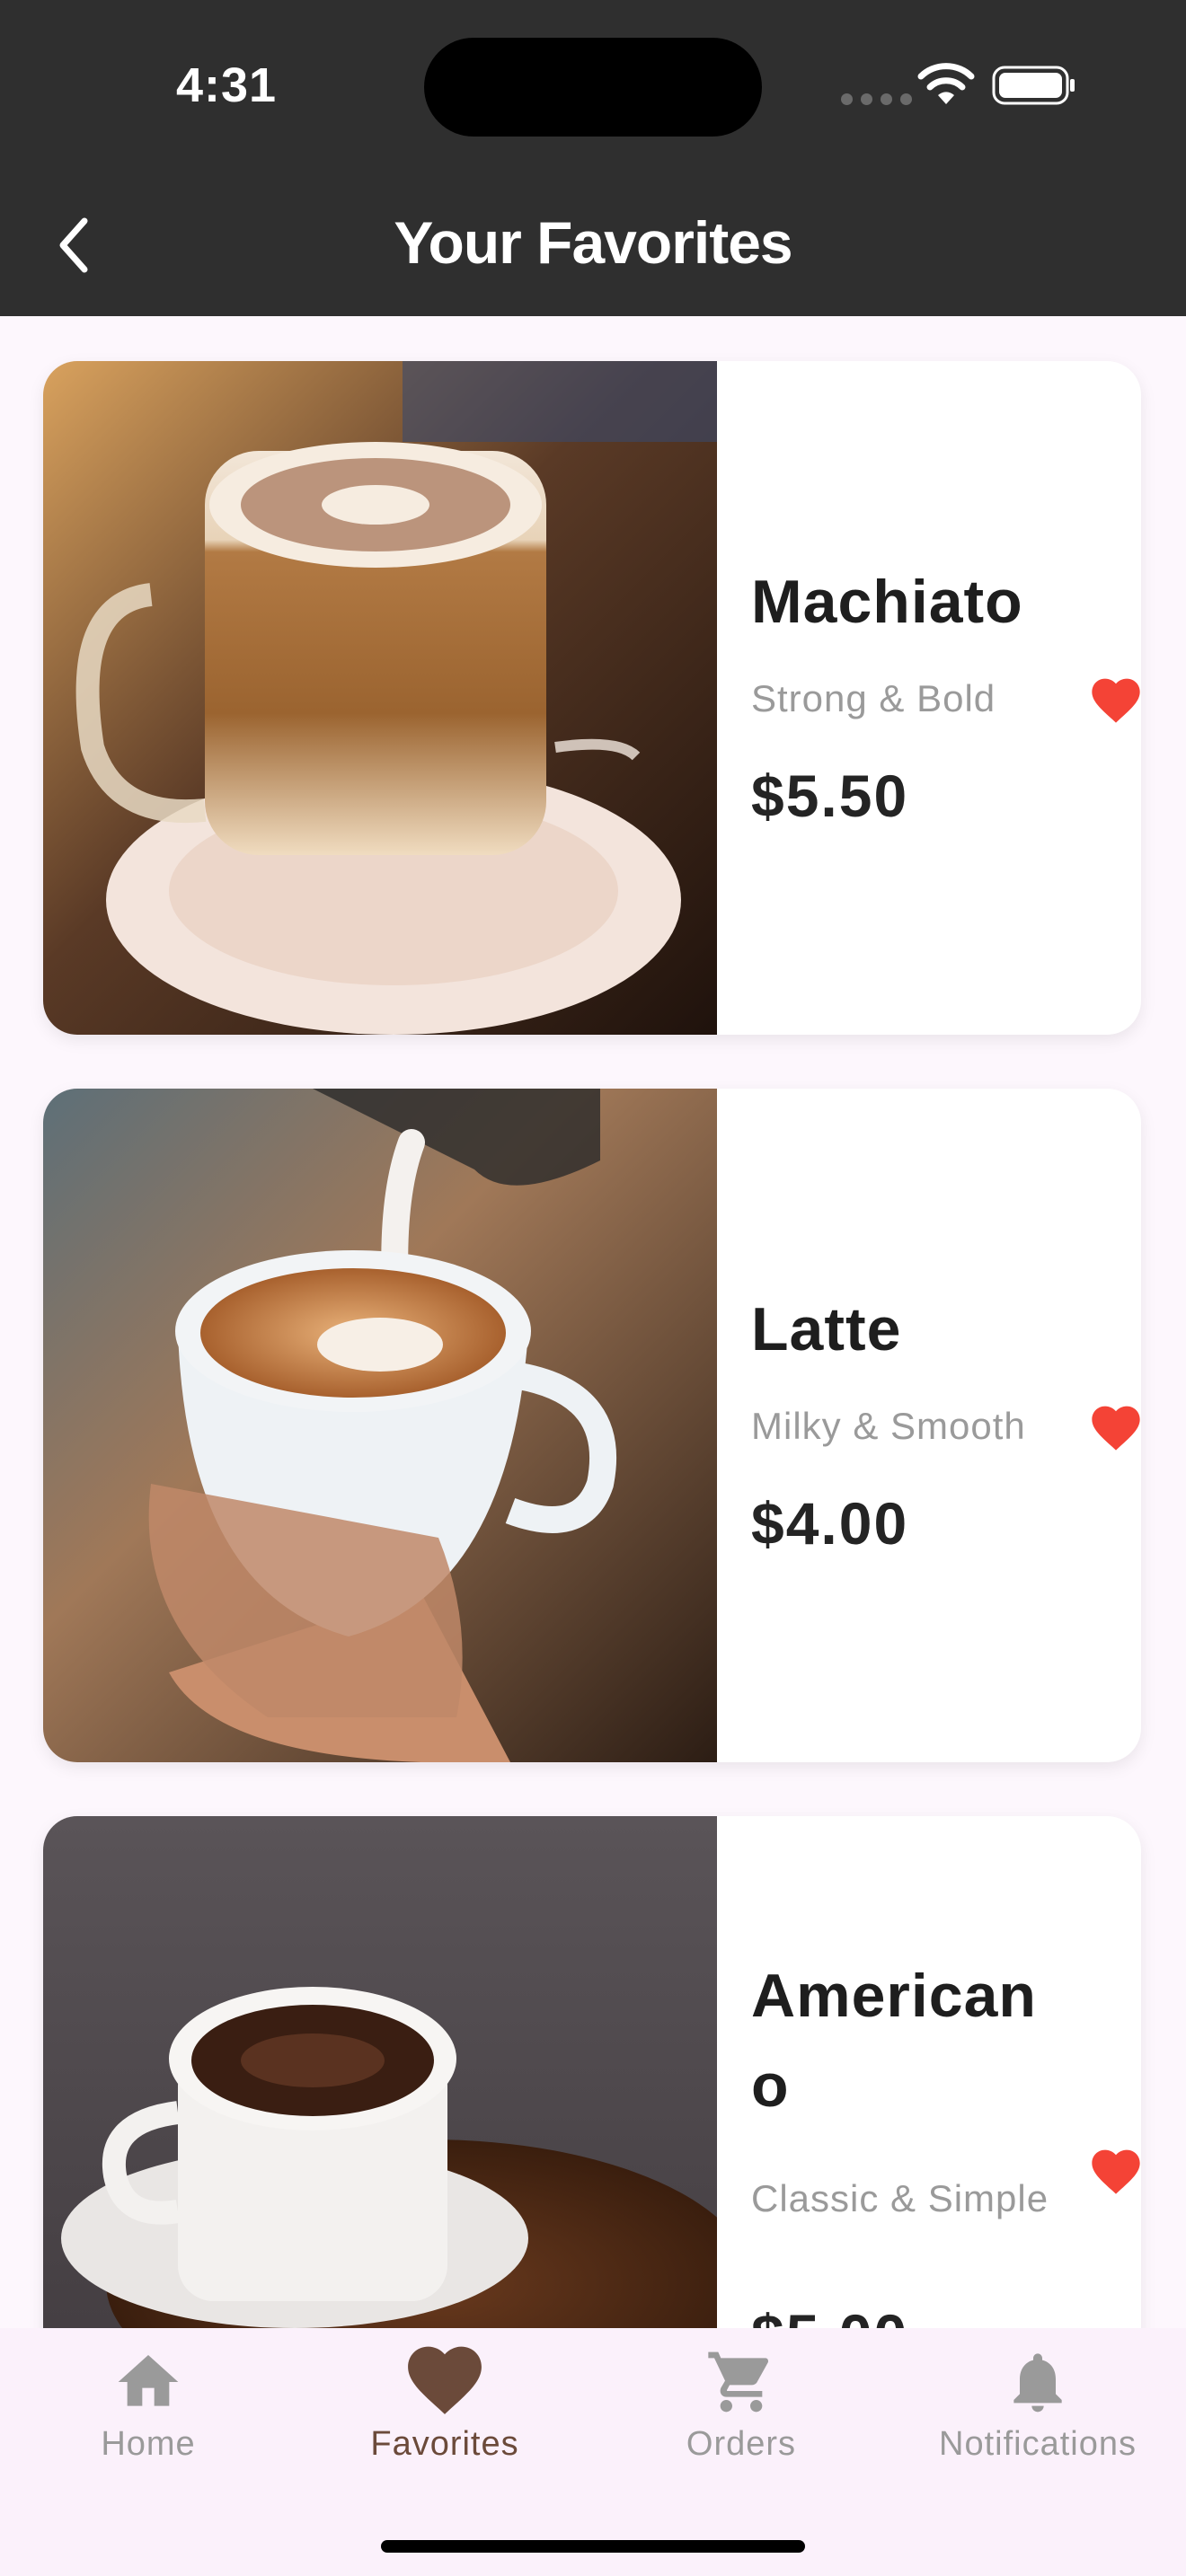  Describe the element at coordinates (826, 1329) in the screenshot. I see `coffee-name: Latte` at that location.